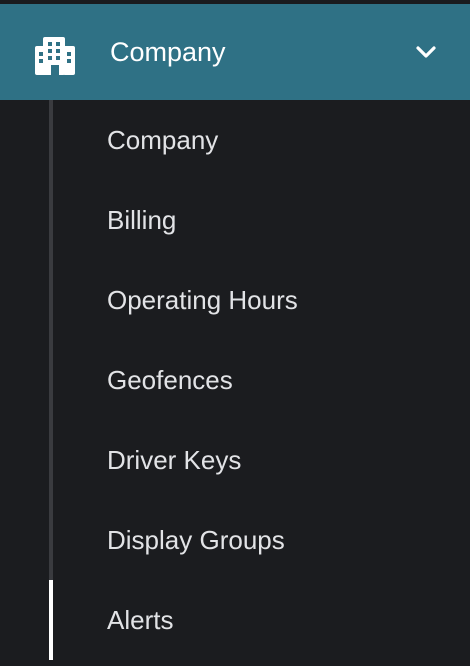  Describe the element at coordinates (168, 52) in the screenshot. I see `section-title: Company` at that location.